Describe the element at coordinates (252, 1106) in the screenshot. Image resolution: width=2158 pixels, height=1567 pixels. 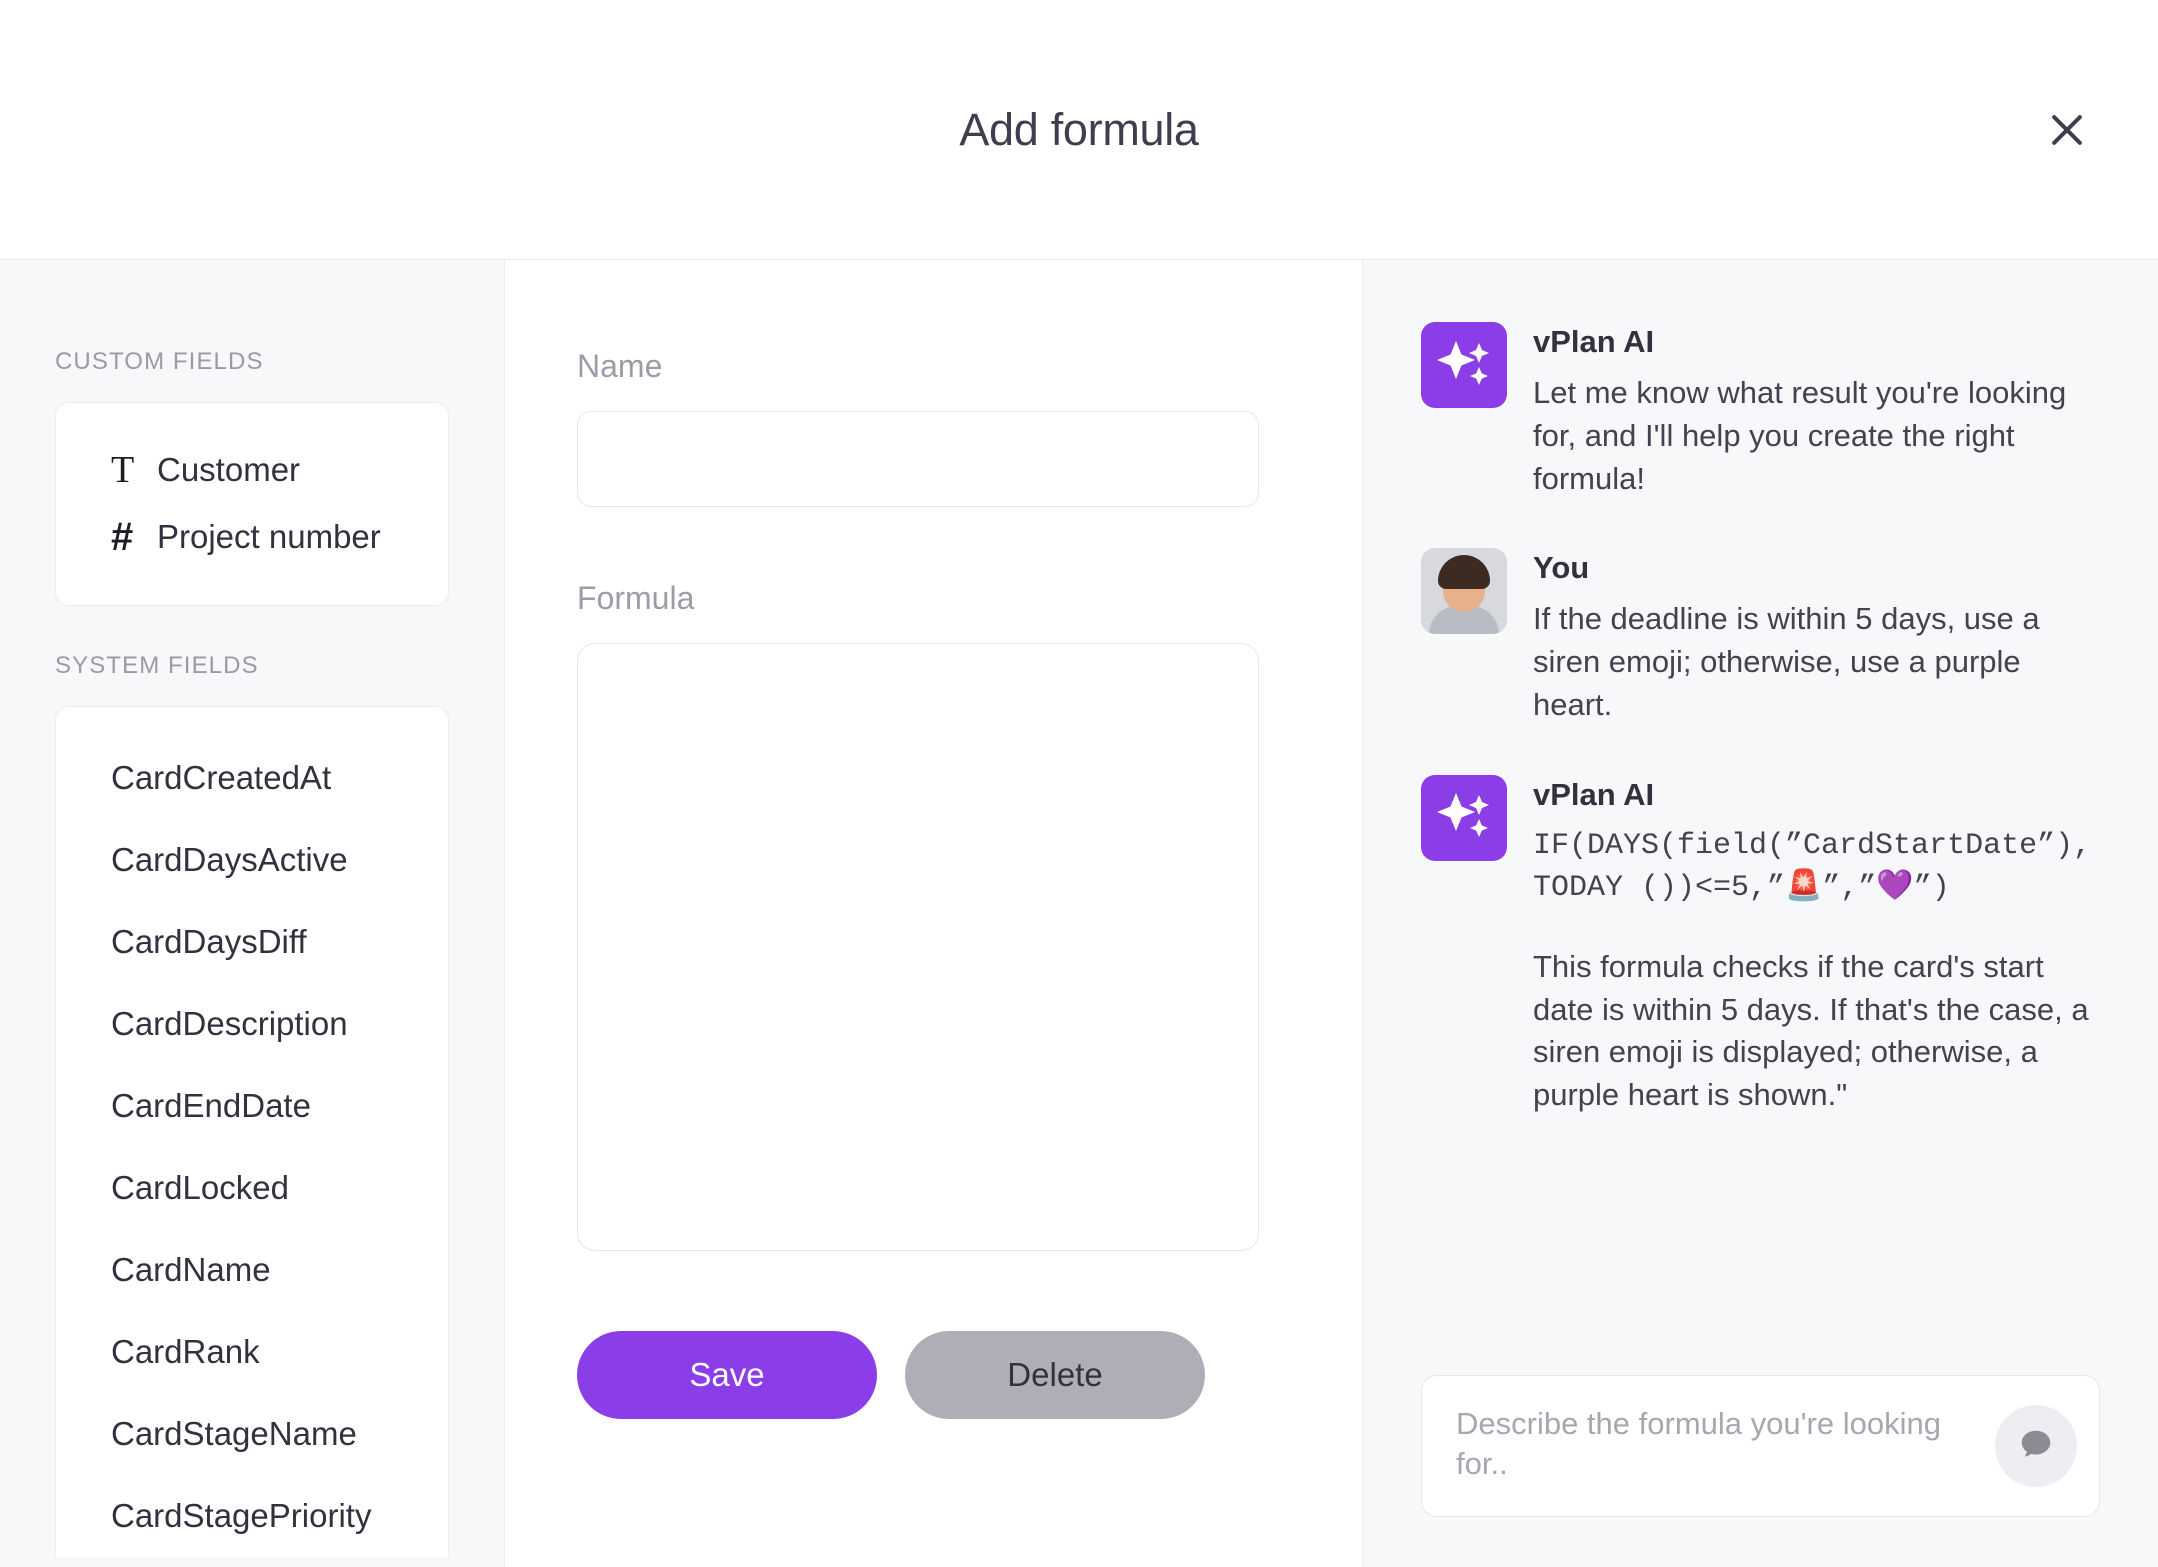
I see `sidebar-item-cardenddate: CardEndDate` at that location.